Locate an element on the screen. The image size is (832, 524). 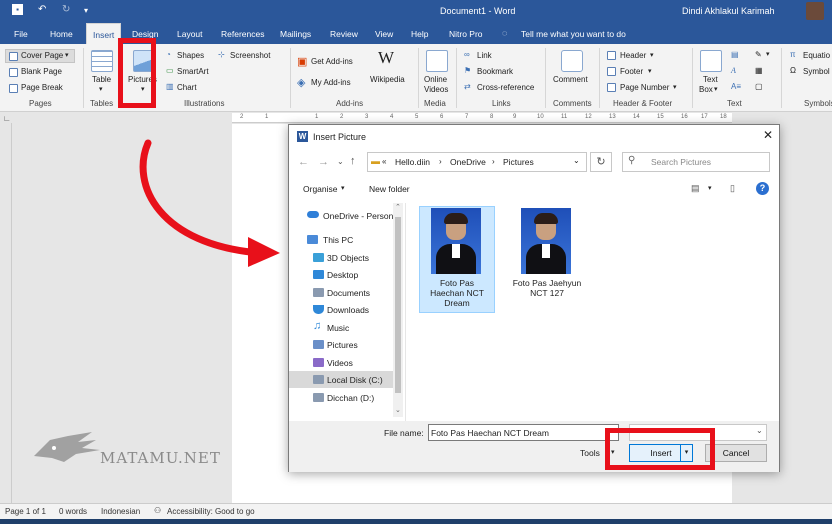
dialog-title: Insert Picture is located at coordinates (340, 137).